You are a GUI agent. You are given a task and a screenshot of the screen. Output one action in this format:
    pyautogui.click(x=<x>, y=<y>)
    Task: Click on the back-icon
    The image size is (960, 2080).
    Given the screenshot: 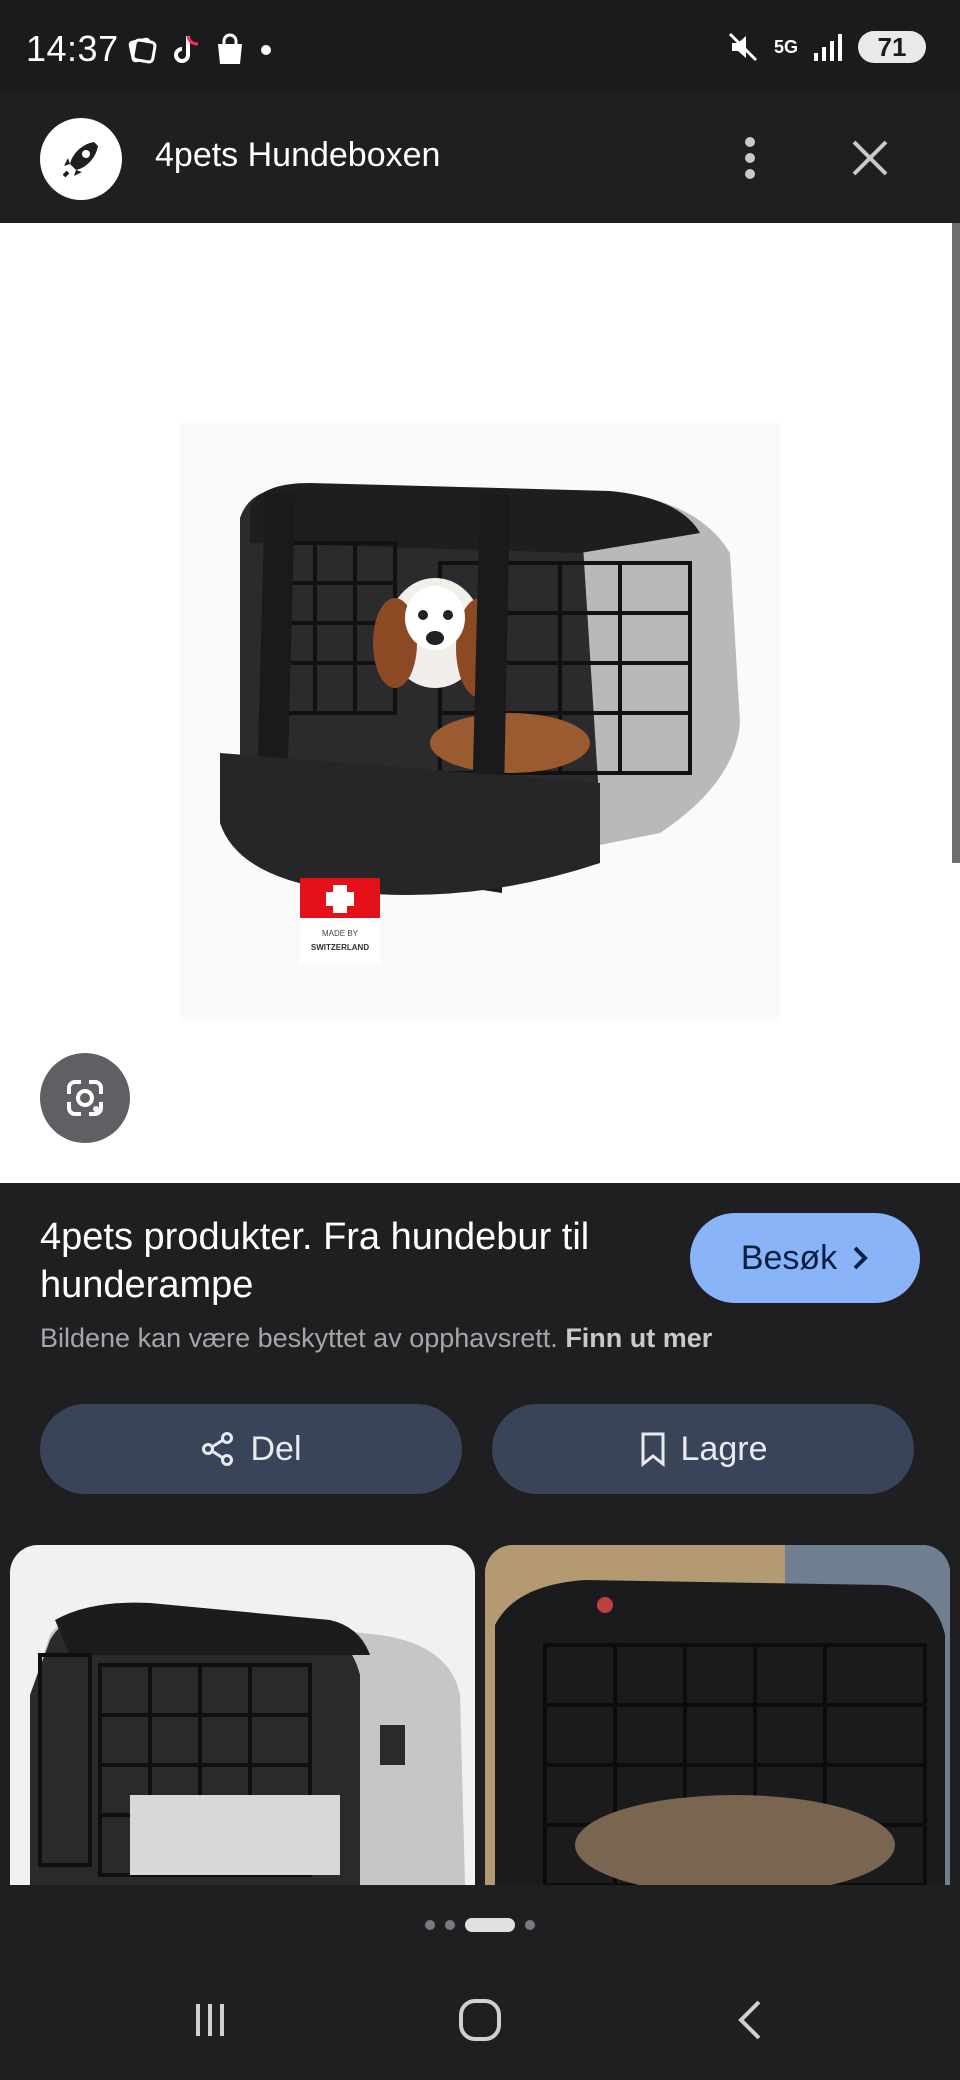 What is the action you would take?
    pyautogui.click(x=749, y=2020)
    